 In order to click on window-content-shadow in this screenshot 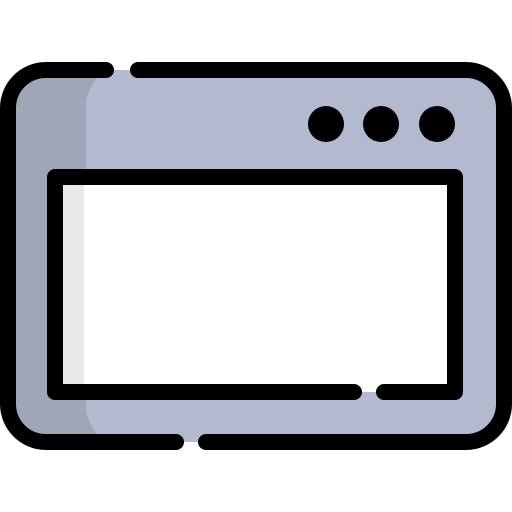, I will do `click(73, 285)`.